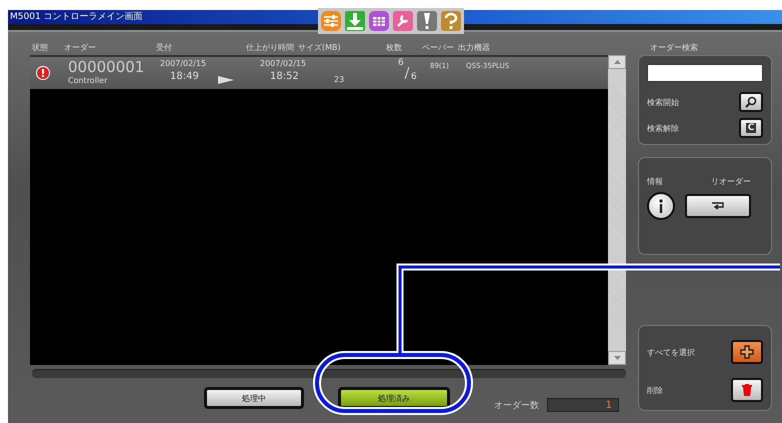 The width and height of the screenshot is (782, 423). What do you see at coordinates (438, 47) in the screenshot?
I see `column-header: ペーパー` at bounding box center [438, 47].